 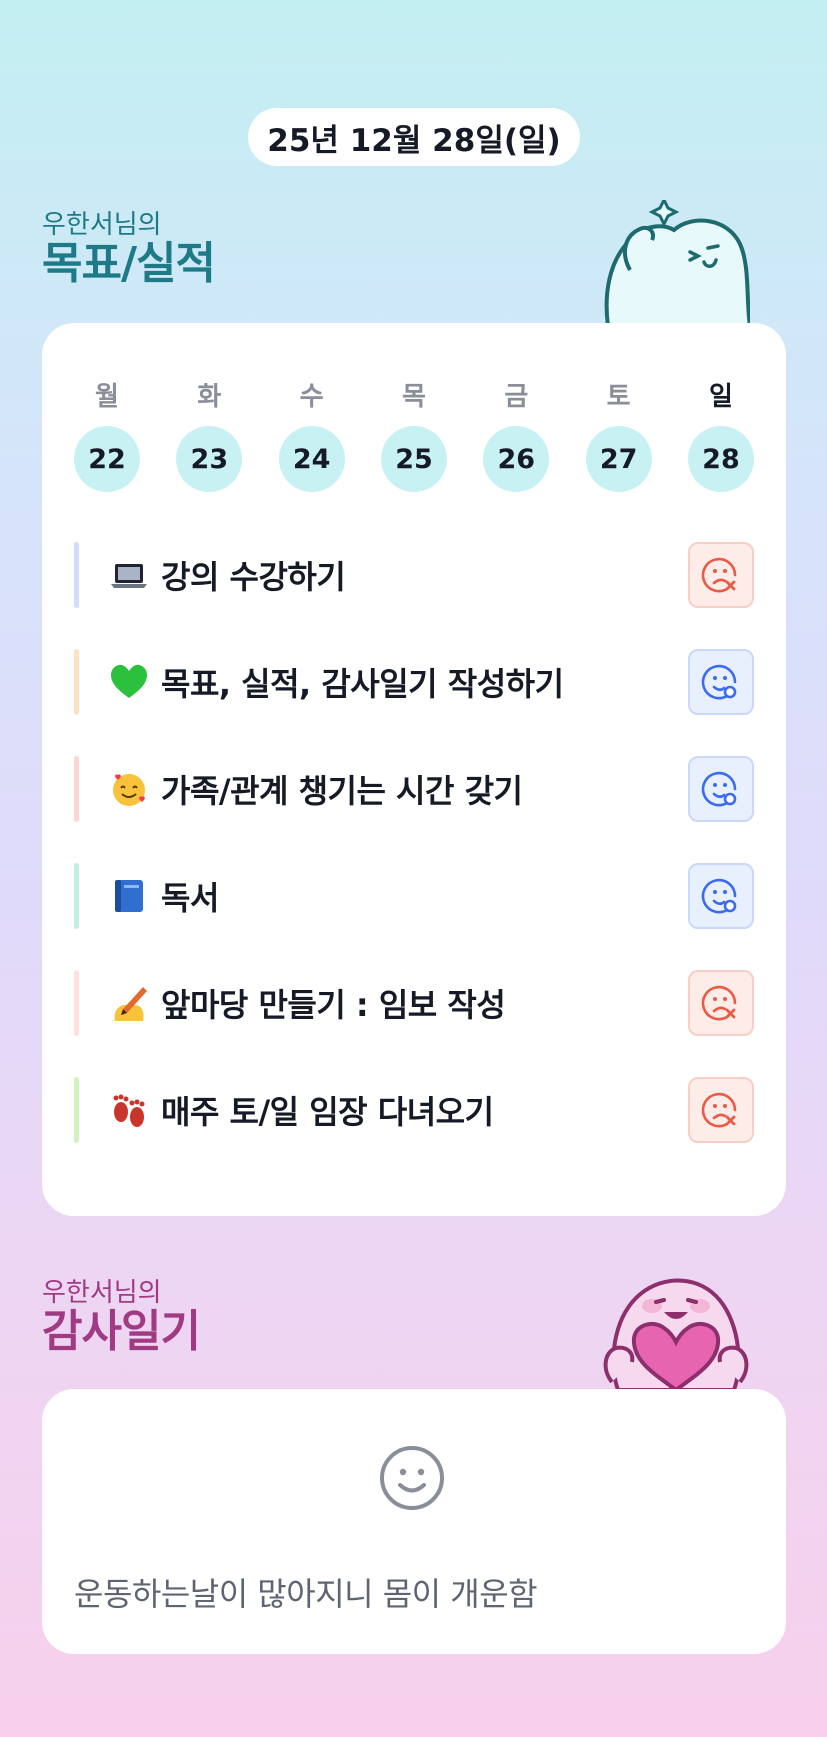 I want to click on day-column: 수 24, so click(x=311, y=435).